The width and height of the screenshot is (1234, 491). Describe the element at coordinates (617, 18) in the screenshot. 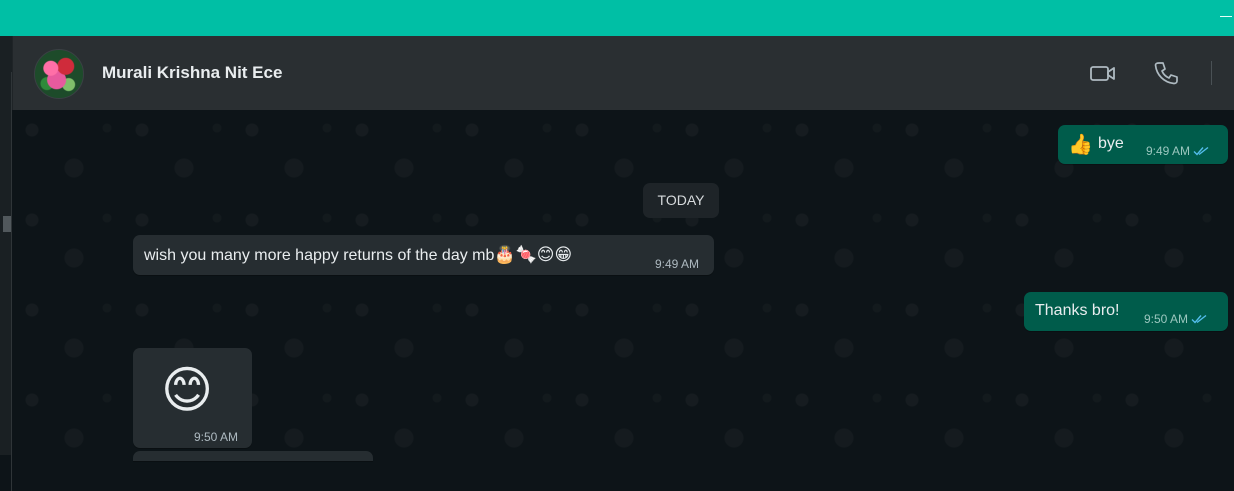

I see `title-bar` at that location.